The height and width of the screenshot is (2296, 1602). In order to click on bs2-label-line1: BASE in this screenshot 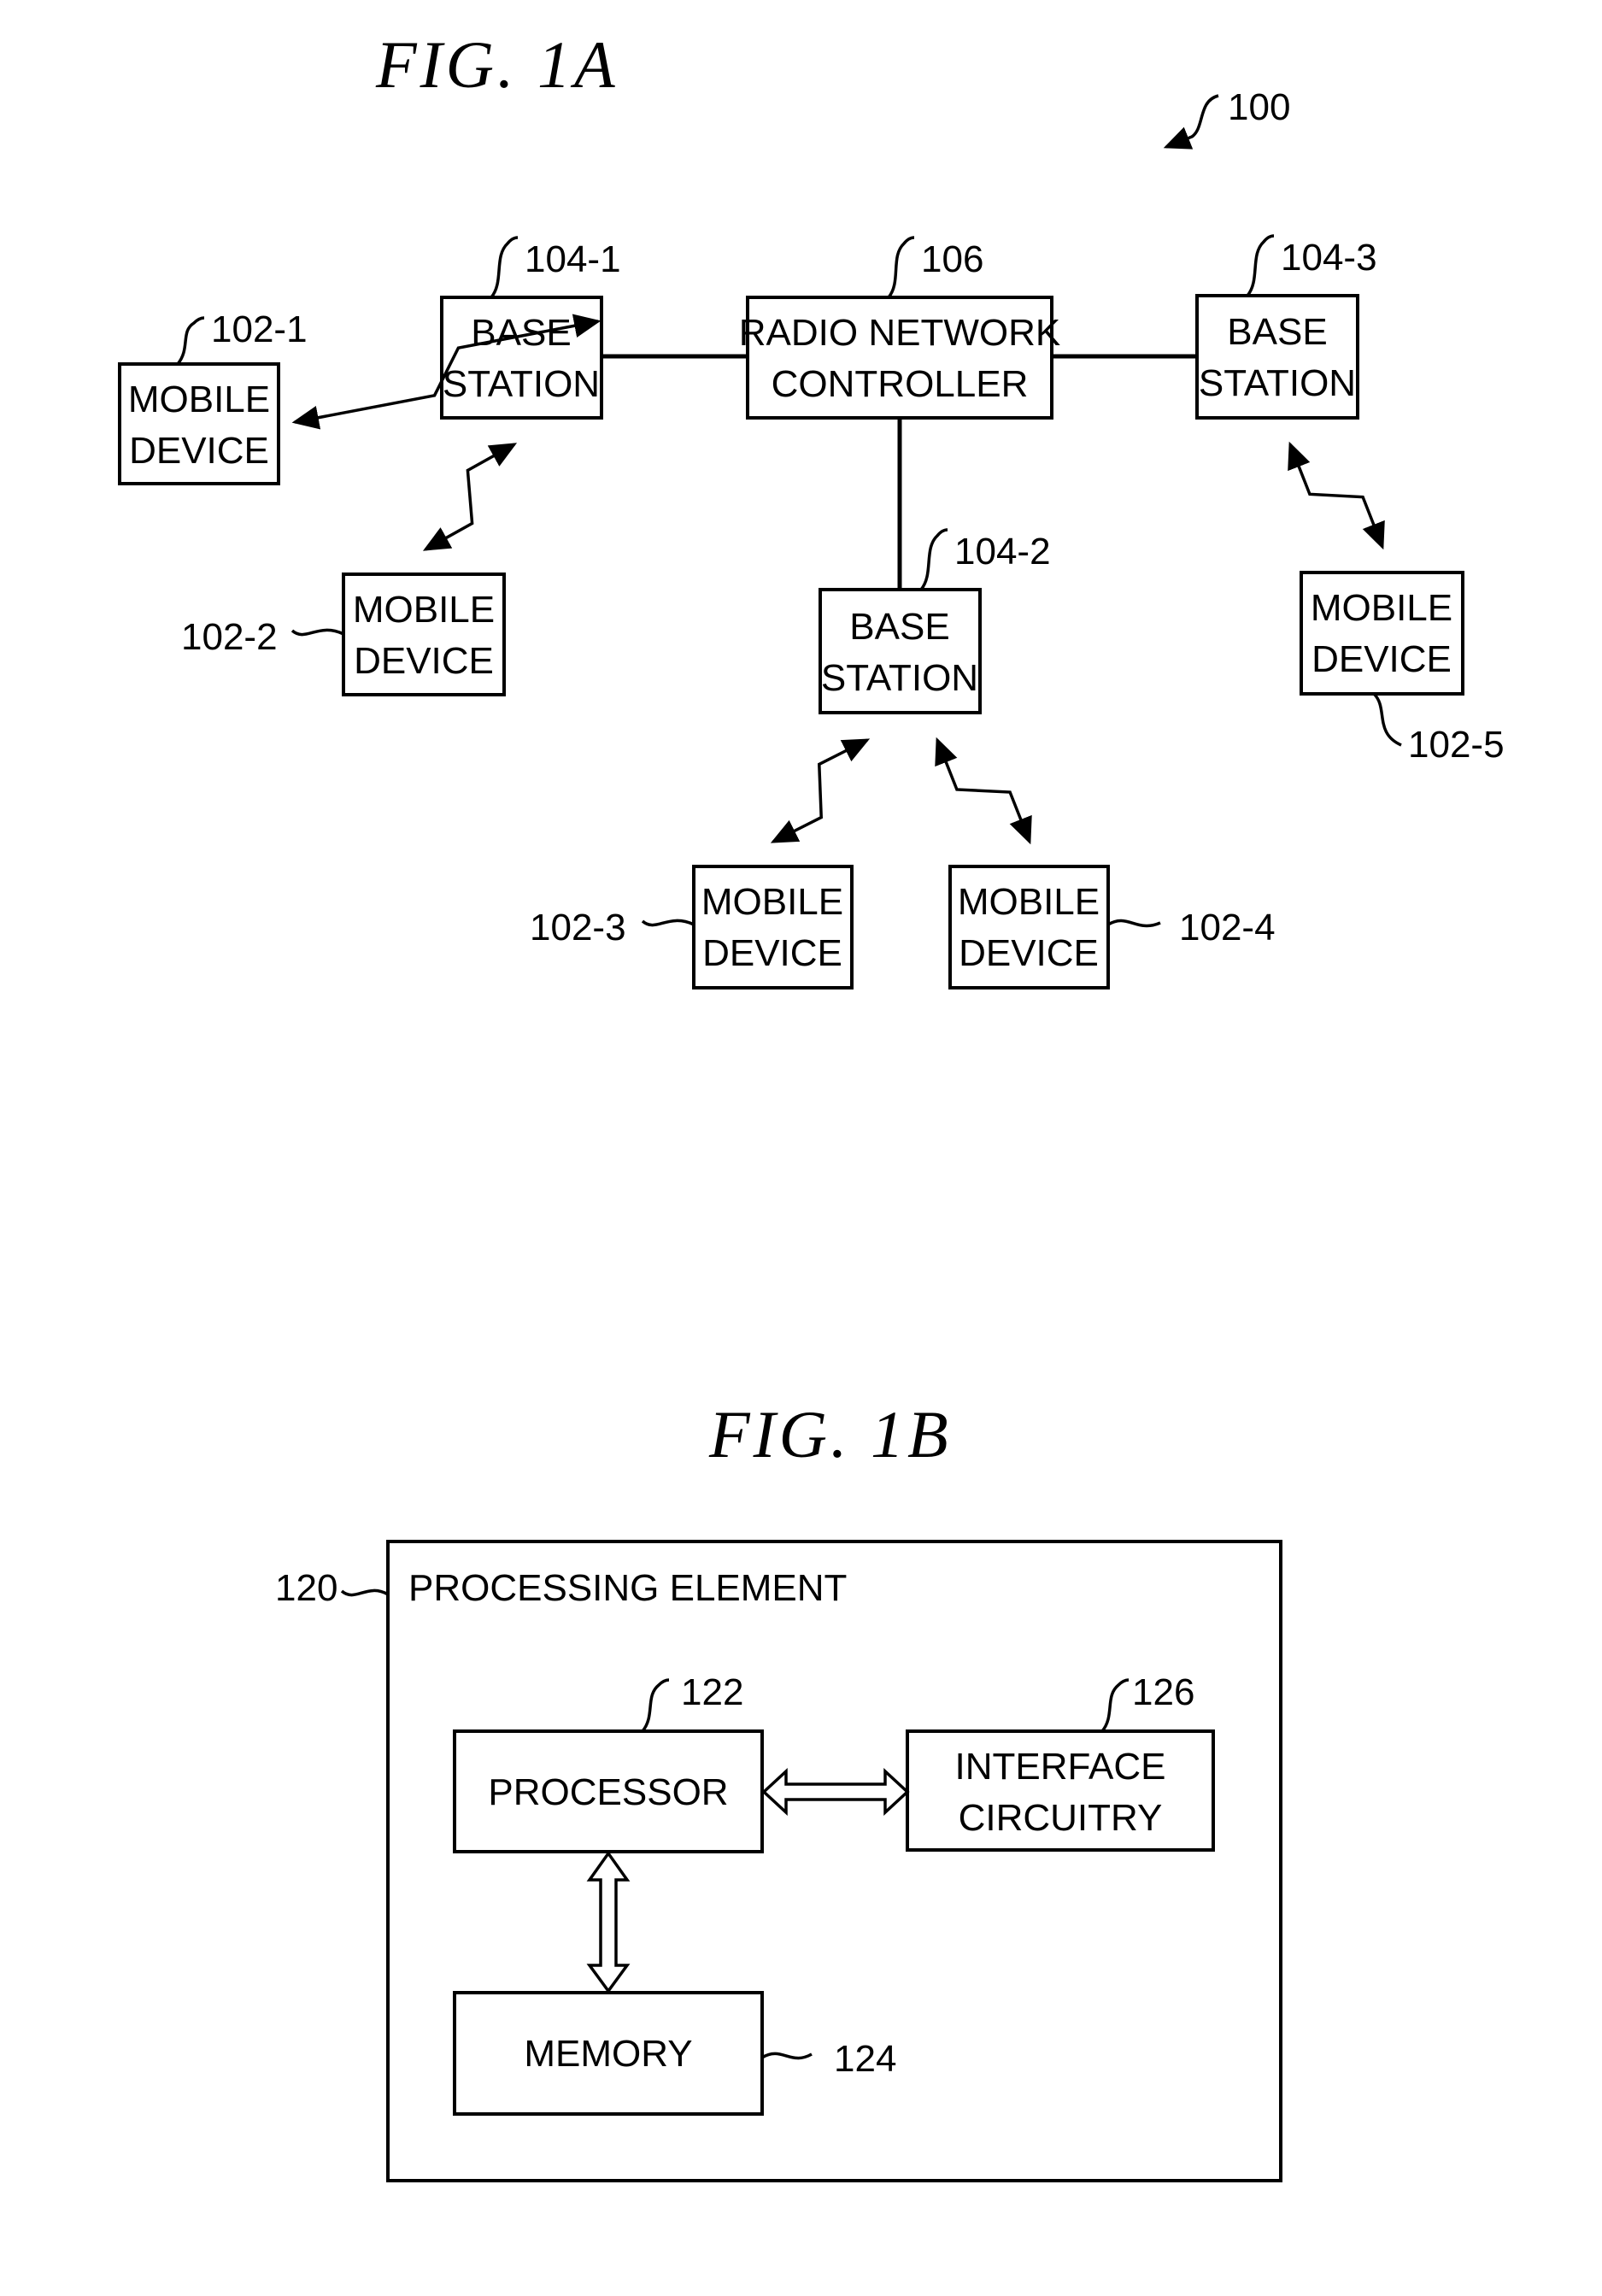, I will do `click(899, 627)`.